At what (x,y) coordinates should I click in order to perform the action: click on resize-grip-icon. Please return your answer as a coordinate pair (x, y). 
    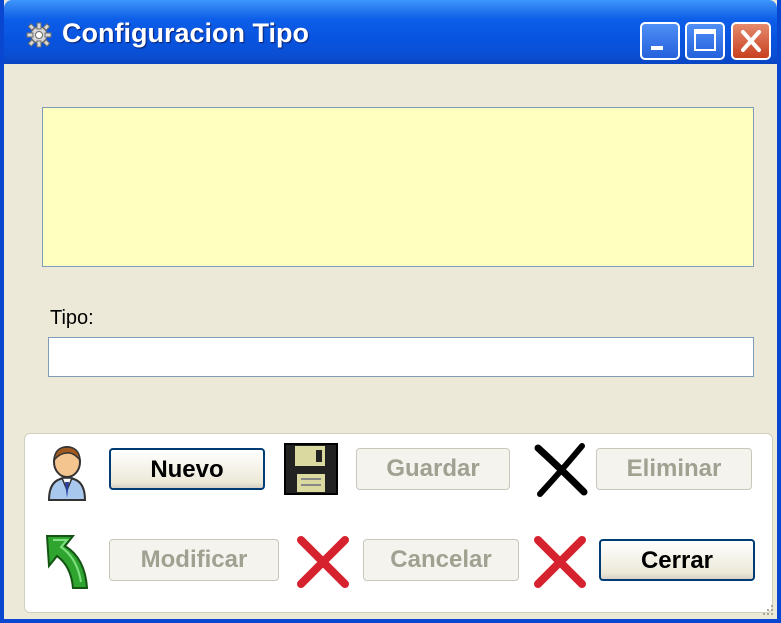
    Looking at the image, I should click on (768, 610).